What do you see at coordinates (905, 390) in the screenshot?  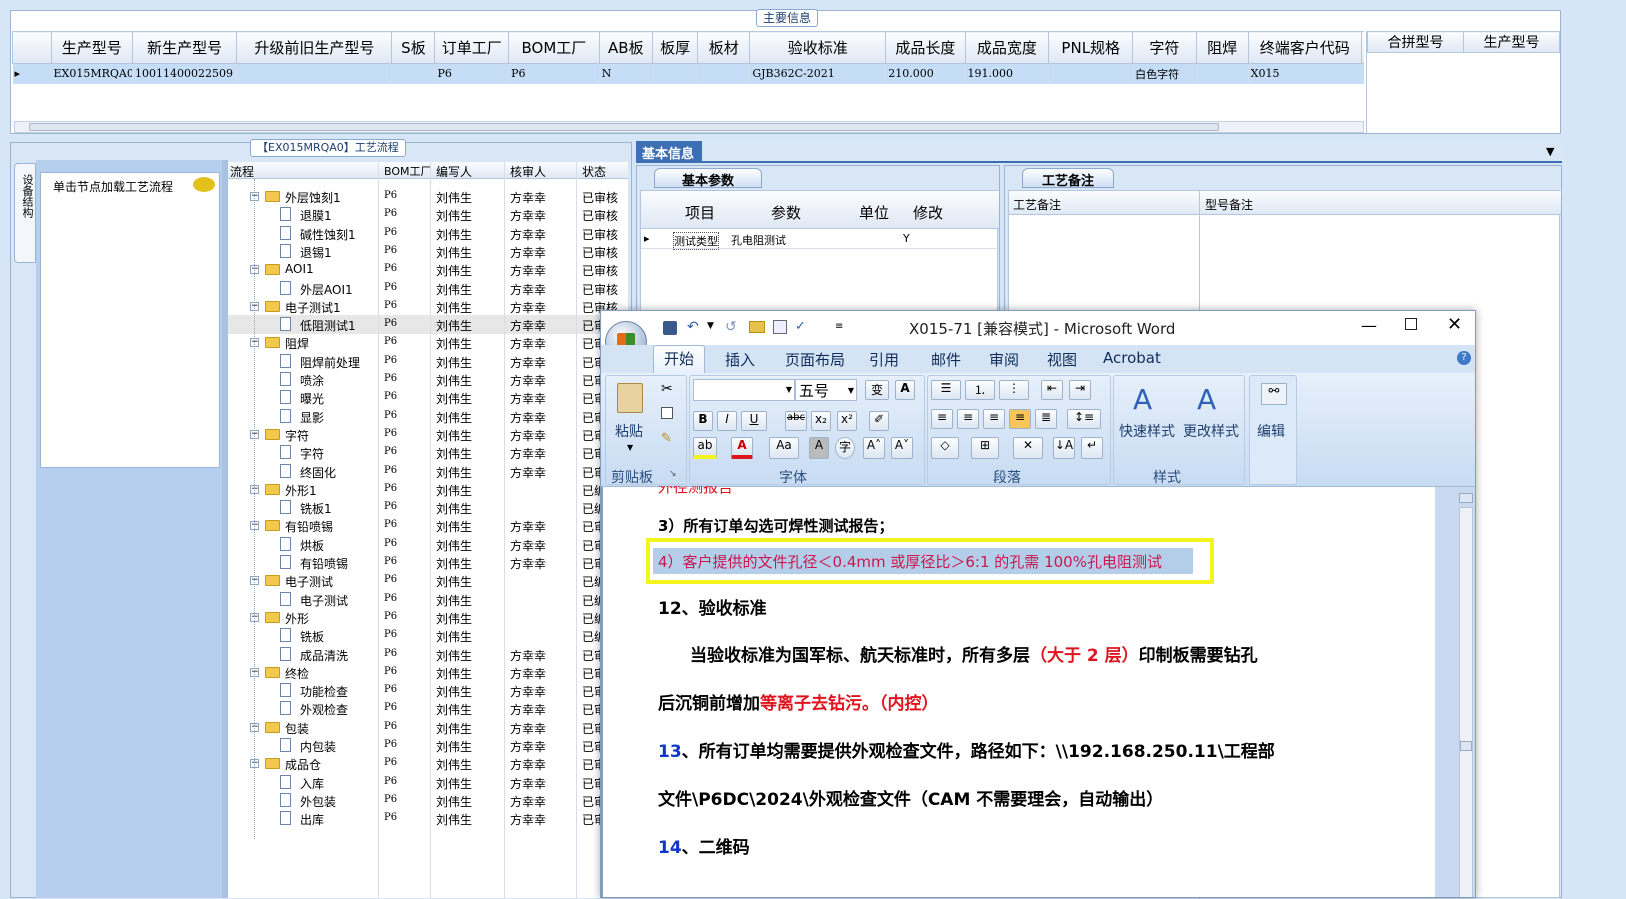 I see `char-border-icon: A` at bounding box center [905, 390].